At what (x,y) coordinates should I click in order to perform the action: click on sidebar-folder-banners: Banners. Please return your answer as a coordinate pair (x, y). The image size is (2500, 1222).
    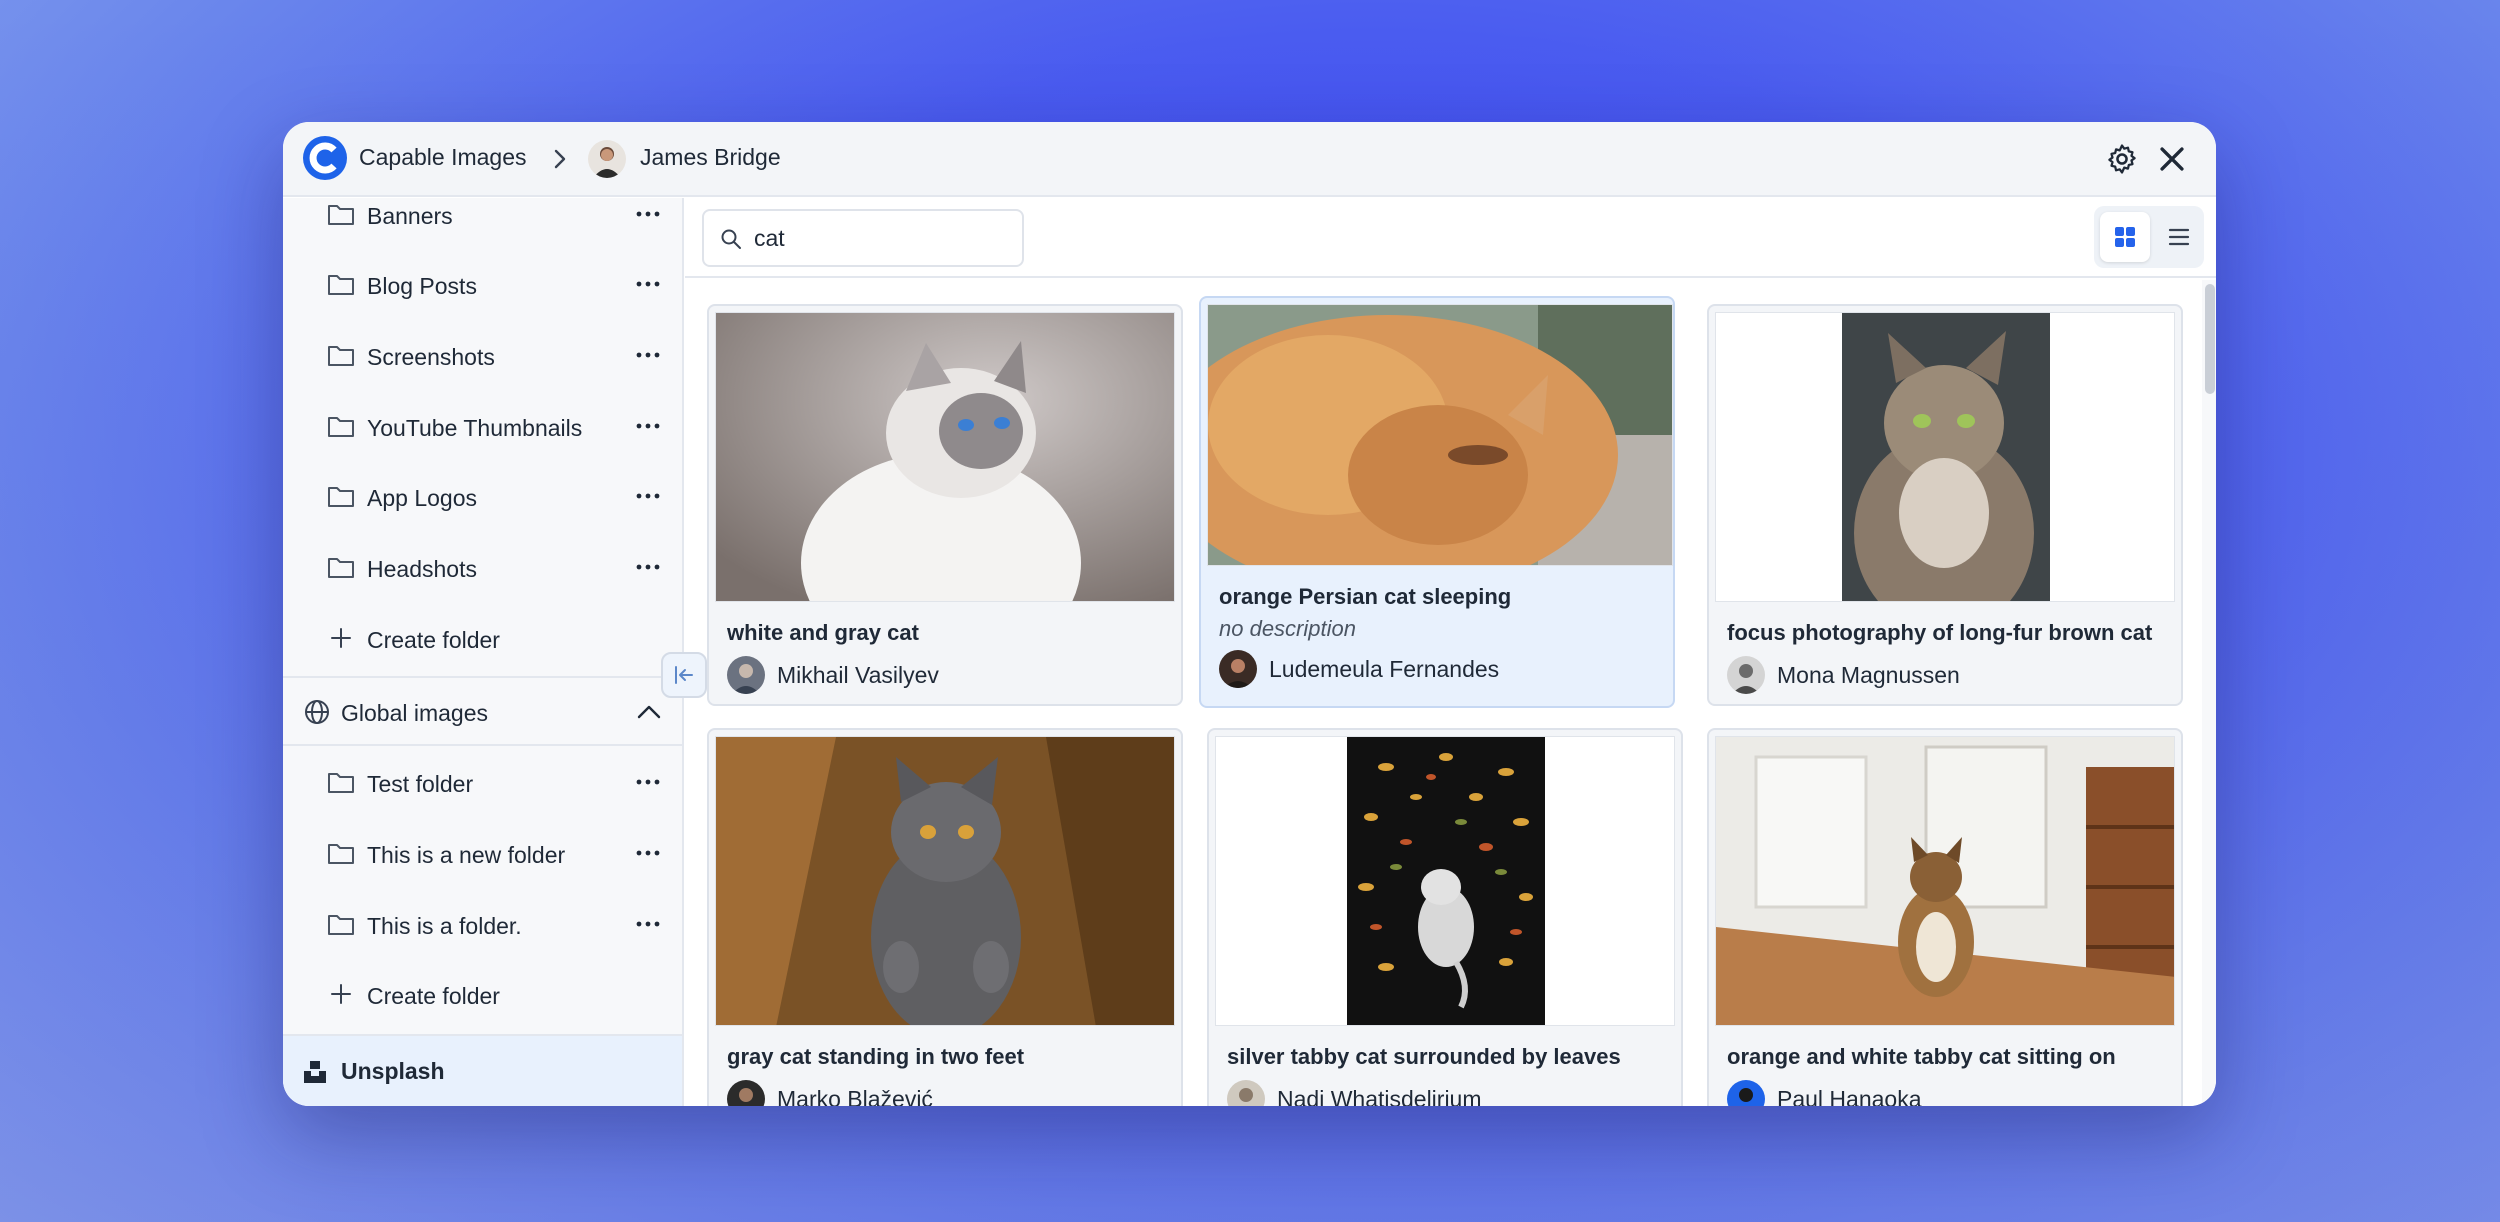
    Looking at the image, I should click on (482, 222).